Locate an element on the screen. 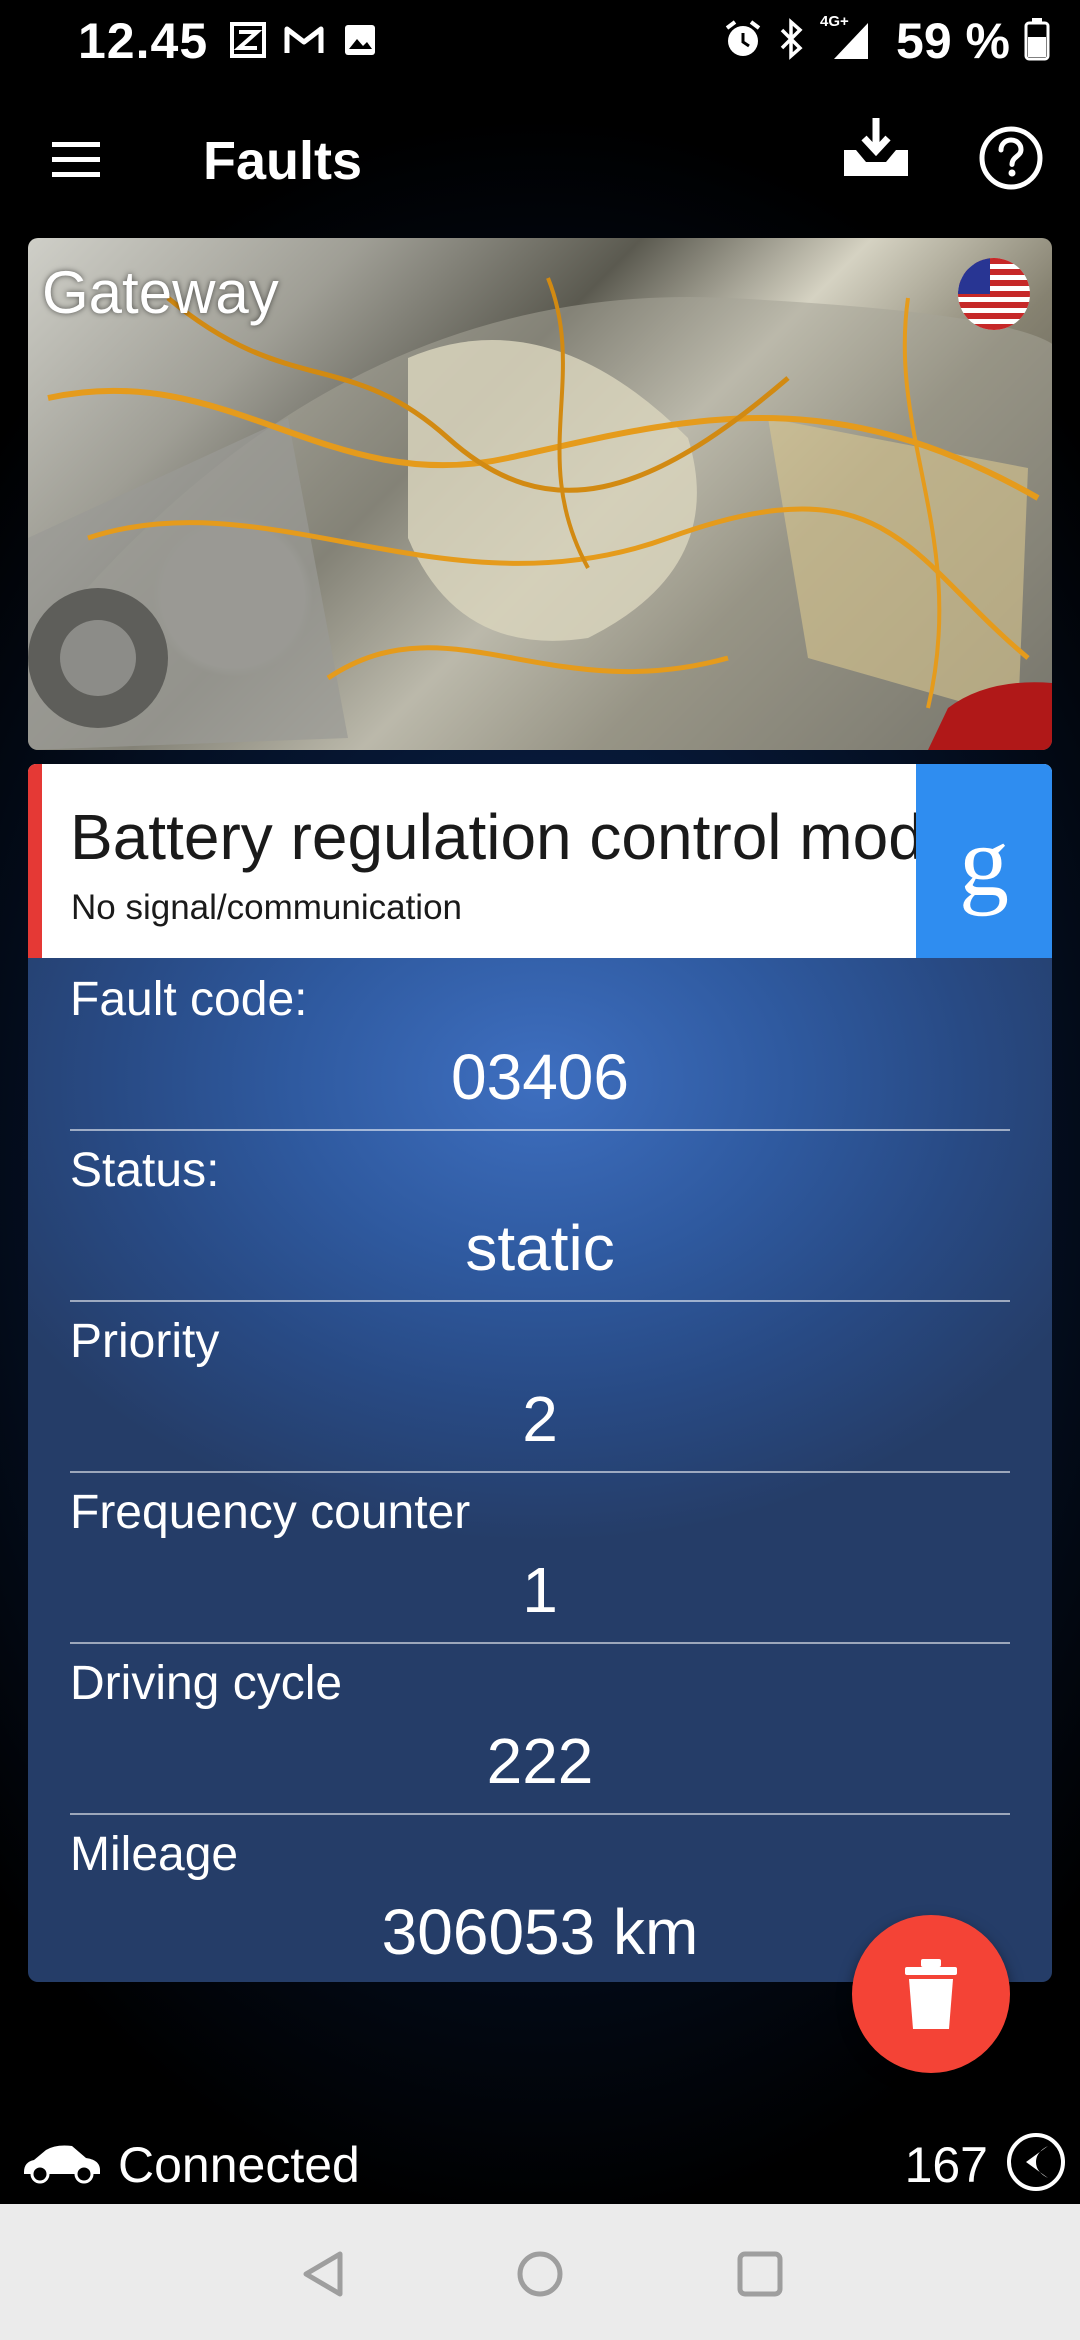 The image size is (1080, 2340). detail-value: 2 is located at coordinates (540, 1419).